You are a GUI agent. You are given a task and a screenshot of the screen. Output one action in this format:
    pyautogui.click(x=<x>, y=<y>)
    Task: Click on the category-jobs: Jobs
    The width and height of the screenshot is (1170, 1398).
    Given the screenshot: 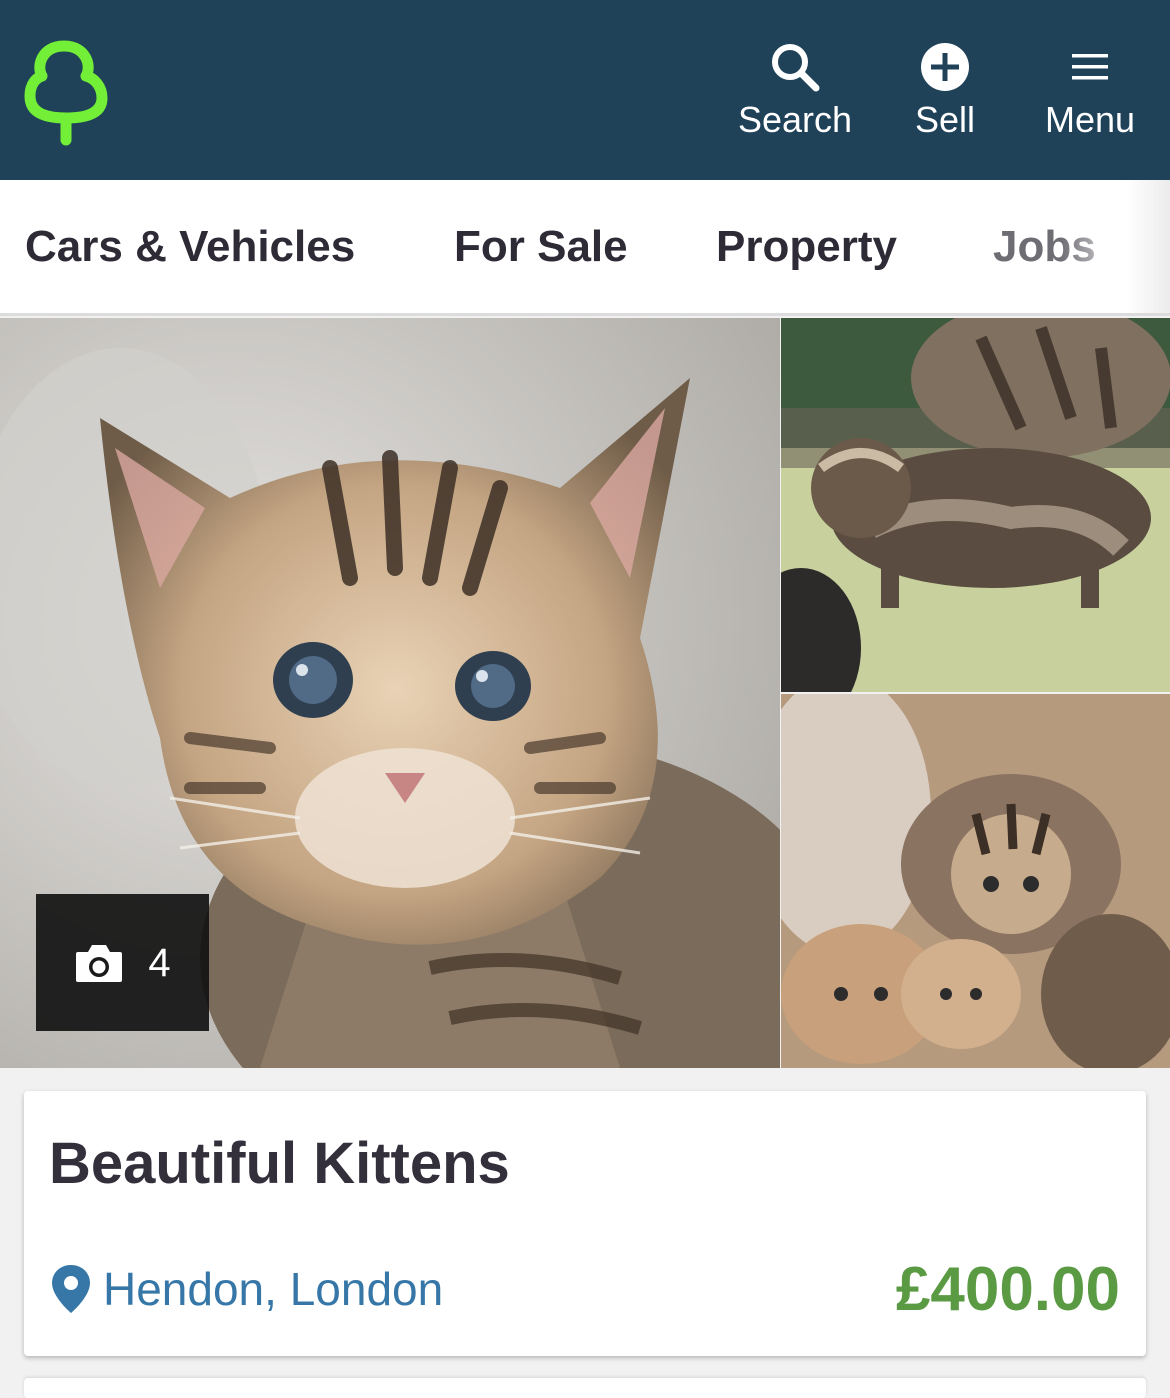 What is the action you would take?
    pyautogui.click(x=1044, y=247)
    